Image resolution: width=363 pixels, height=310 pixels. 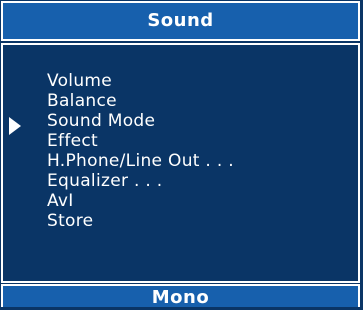 What do you see at coordinates (140, 81) in the screenshot?
I see `menu-item-volume: Volume` at bounding box center [140, 81].